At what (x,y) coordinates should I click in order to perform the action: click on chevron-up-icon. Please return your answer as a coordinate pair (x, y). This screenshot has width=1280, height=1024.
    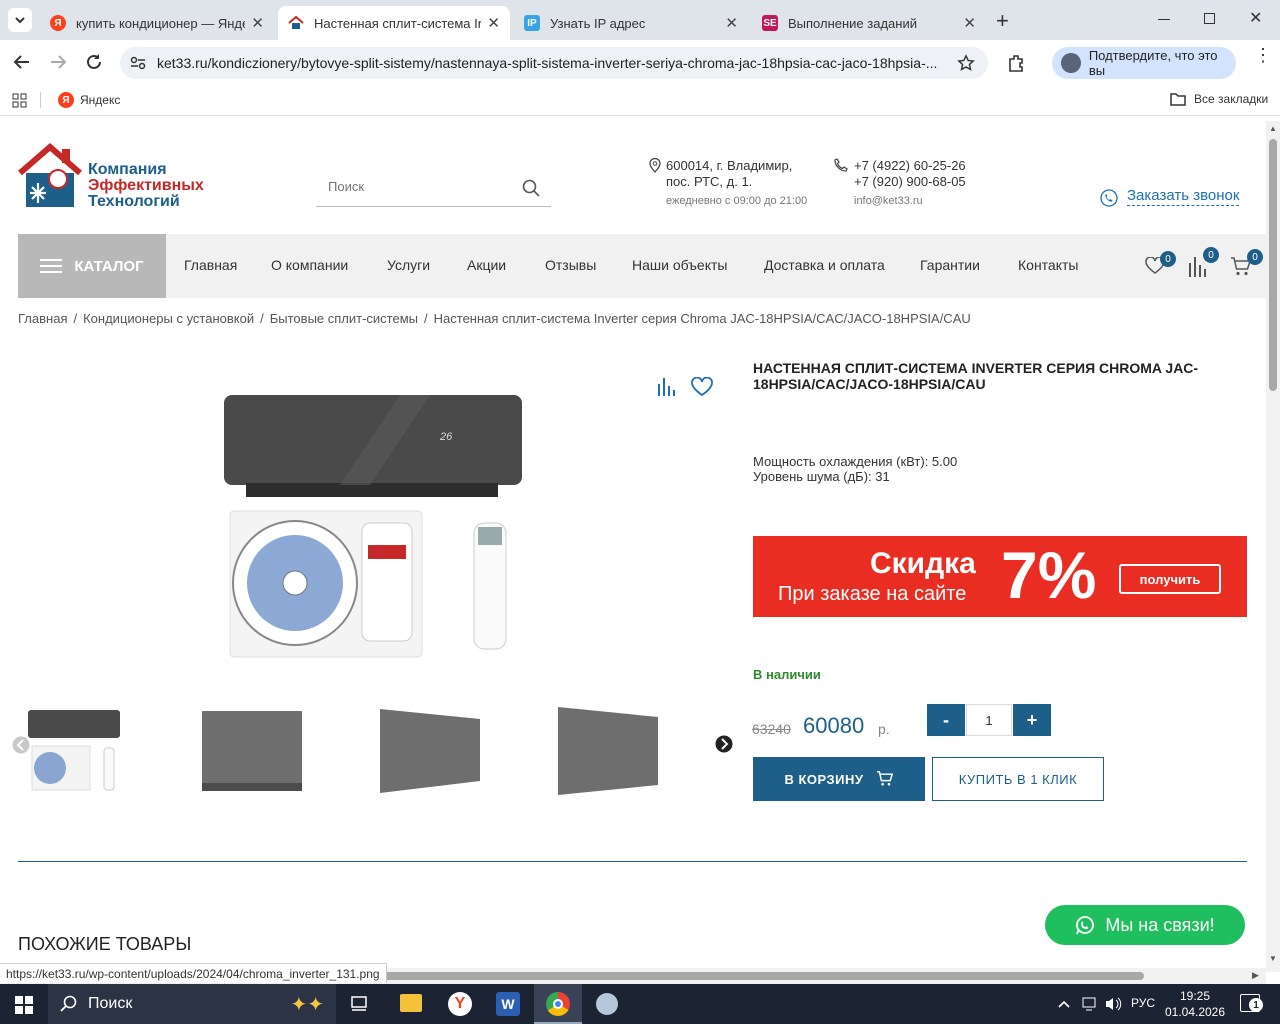
    Looking at the image, I should click on (1064, 1004).